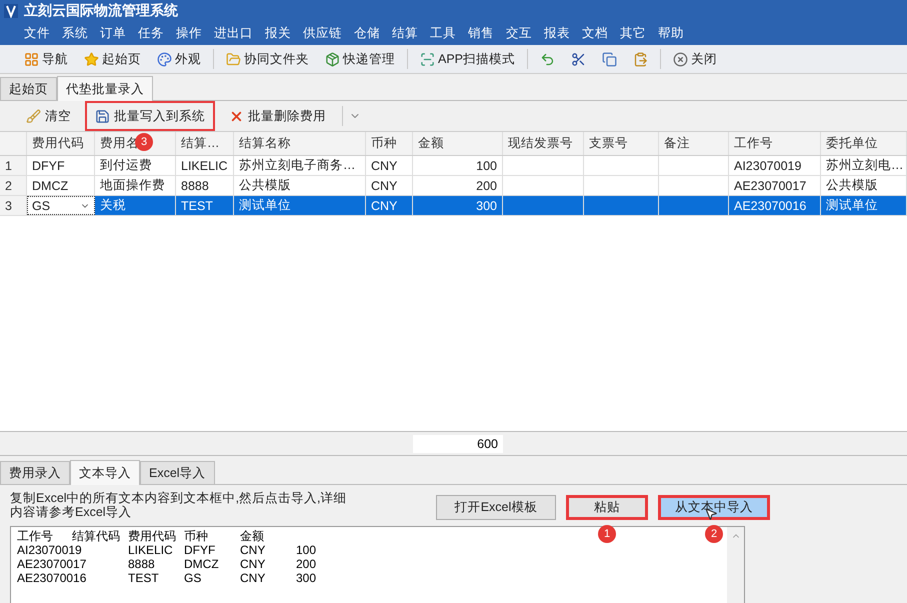 The image size is (907, 603). Describe the element at coordinates (101, 11) in the screenshot. I see `window-title: 立刻云国际物流管理系统` at that location.